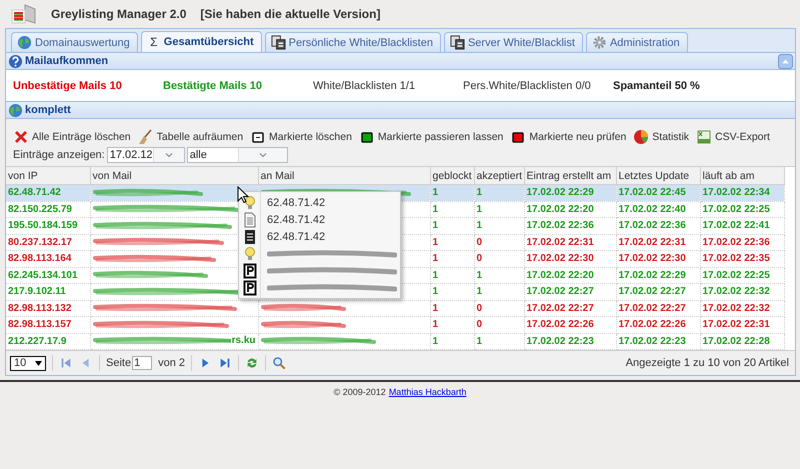 The height and width of the screenshot is (469, 800). I want to click on table-cell: 17.02.02 22:27, so click(658, 308).